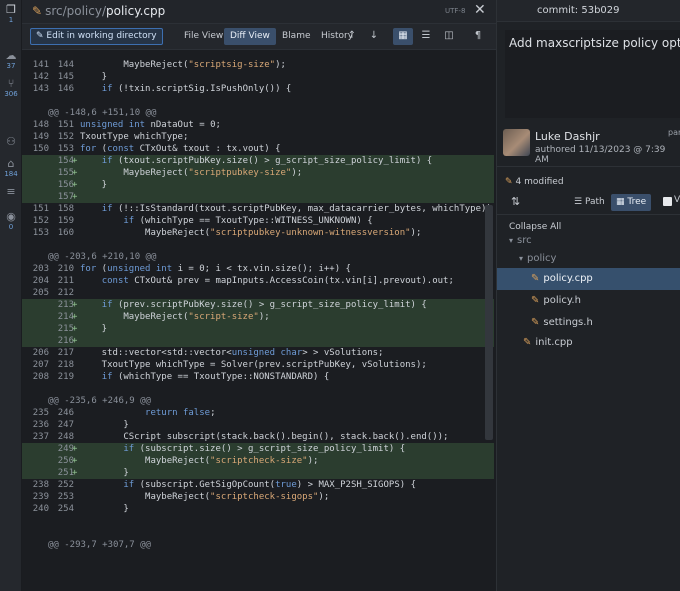  Describe the element at coordinates (65, 137) in the screenshot. I see `new-line-number: 152` at that location.